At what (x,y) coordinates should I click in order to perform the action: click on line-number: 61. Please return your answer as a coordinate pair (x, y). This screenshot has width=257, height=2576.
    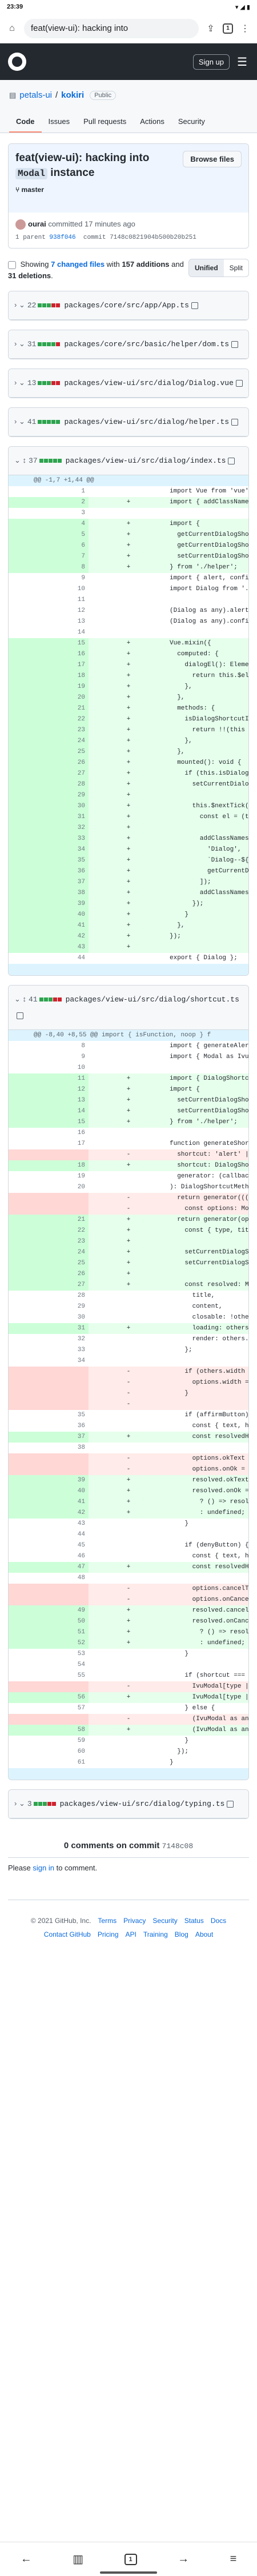
    Looking at the image, I should click on (49, 1762).